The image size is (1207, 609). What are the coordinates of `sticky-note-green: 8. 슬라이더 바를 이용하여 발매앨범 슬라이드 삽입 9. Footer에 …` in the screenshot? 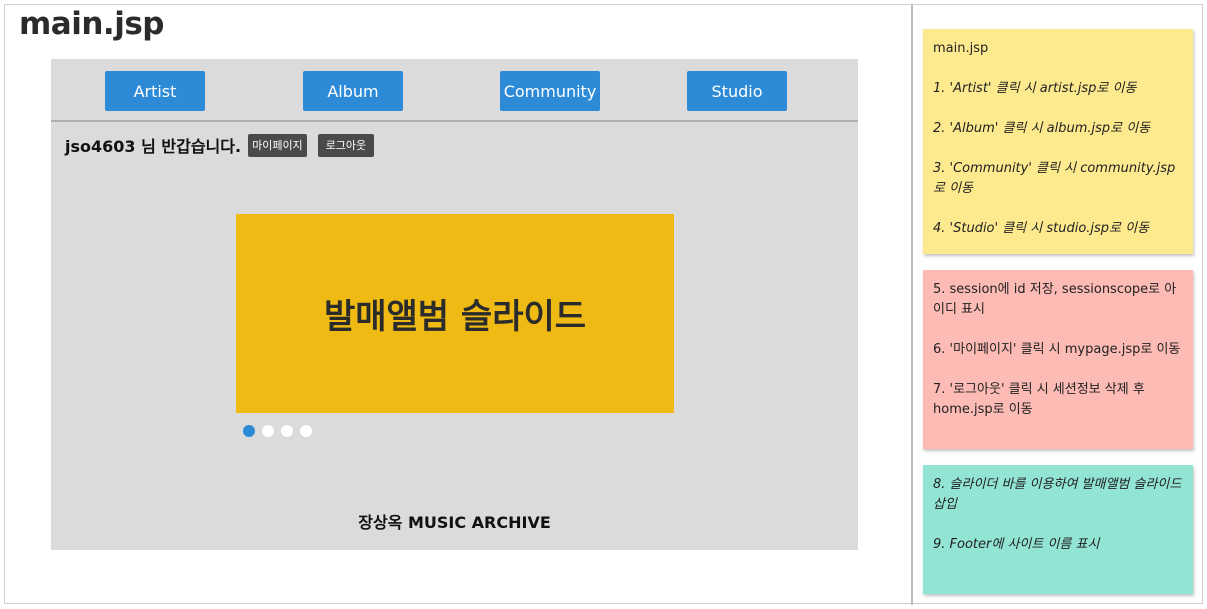 It's located at (1058, 529).